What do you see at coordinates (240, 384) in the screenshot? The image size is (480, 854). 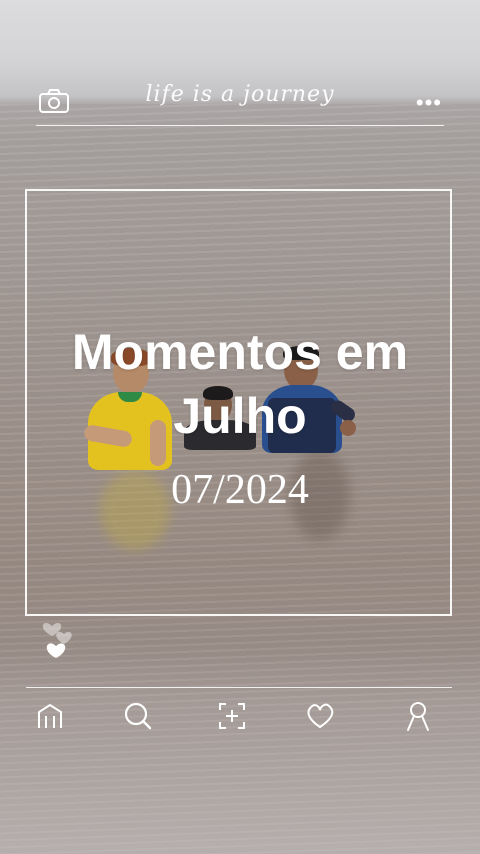 I see `card-title: Momentos em Julho` at bounding box center [240, 384].